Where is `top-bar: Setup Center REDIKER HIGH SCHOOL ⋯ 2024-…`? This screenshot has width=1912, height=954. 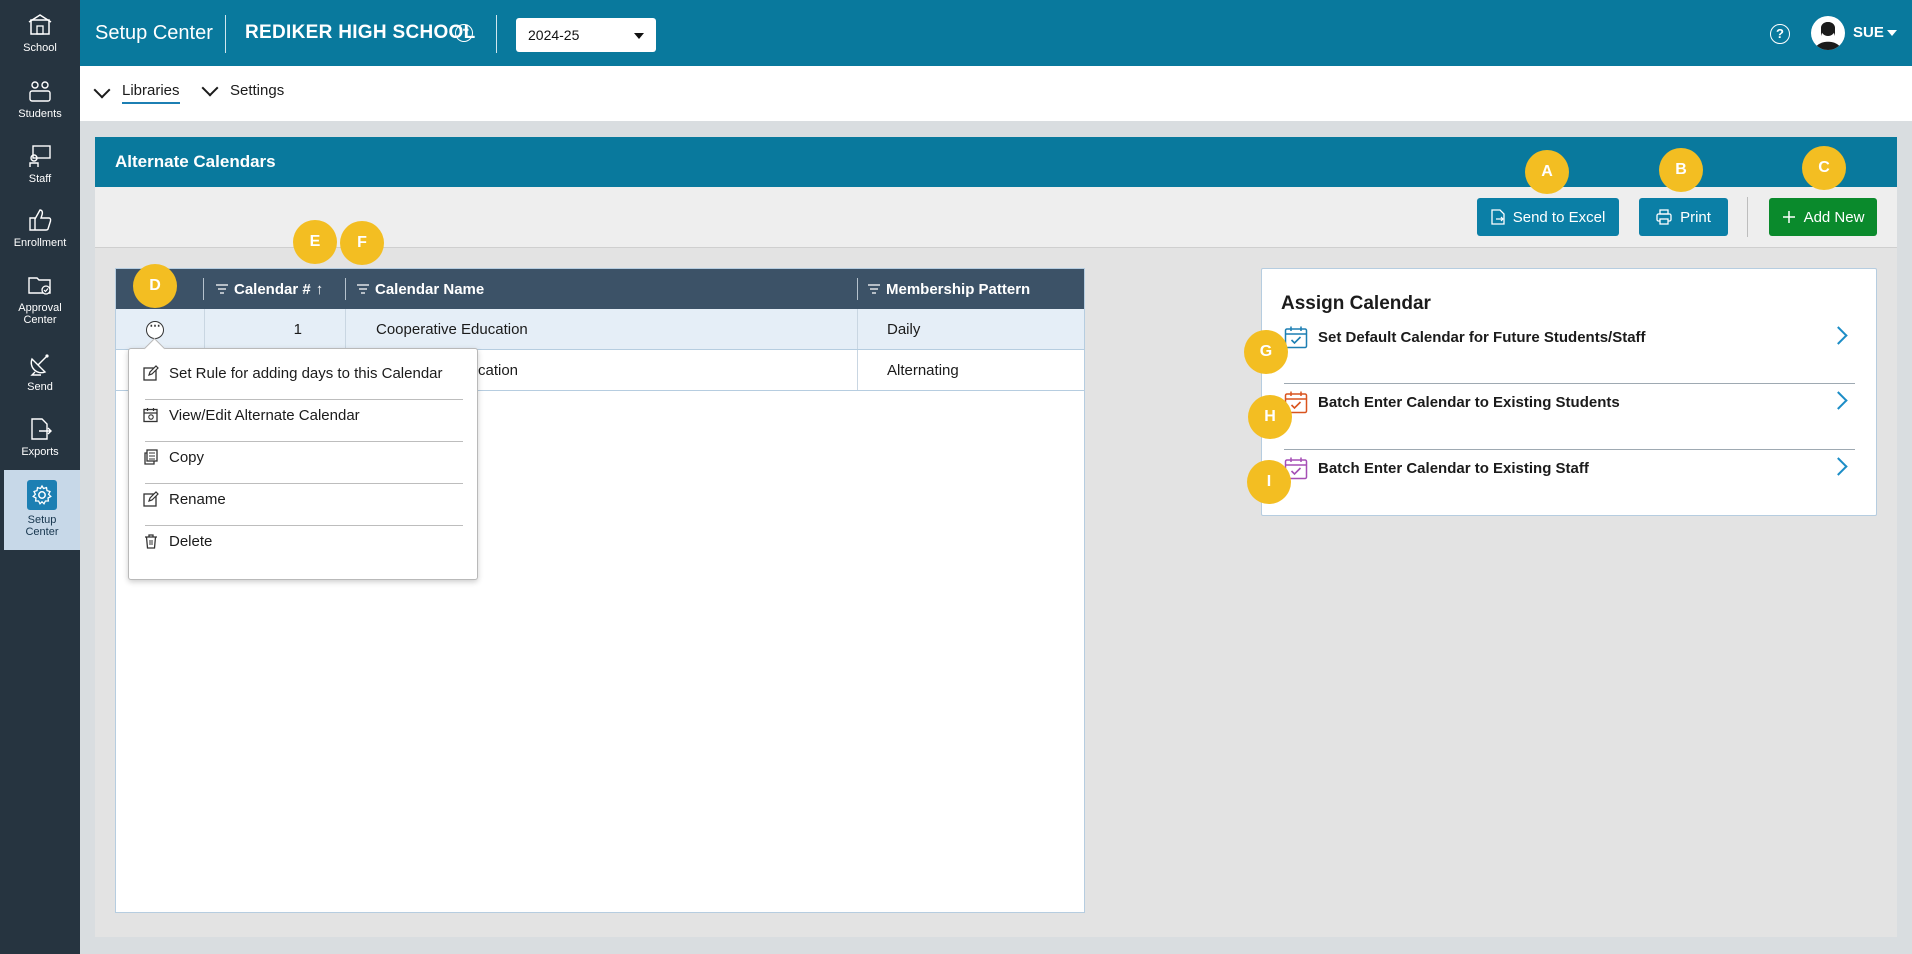 top-bar: Setup Center REDIKER HIGH SCHOOL ⋯ 2024-… is located at coordinates (996, 33).